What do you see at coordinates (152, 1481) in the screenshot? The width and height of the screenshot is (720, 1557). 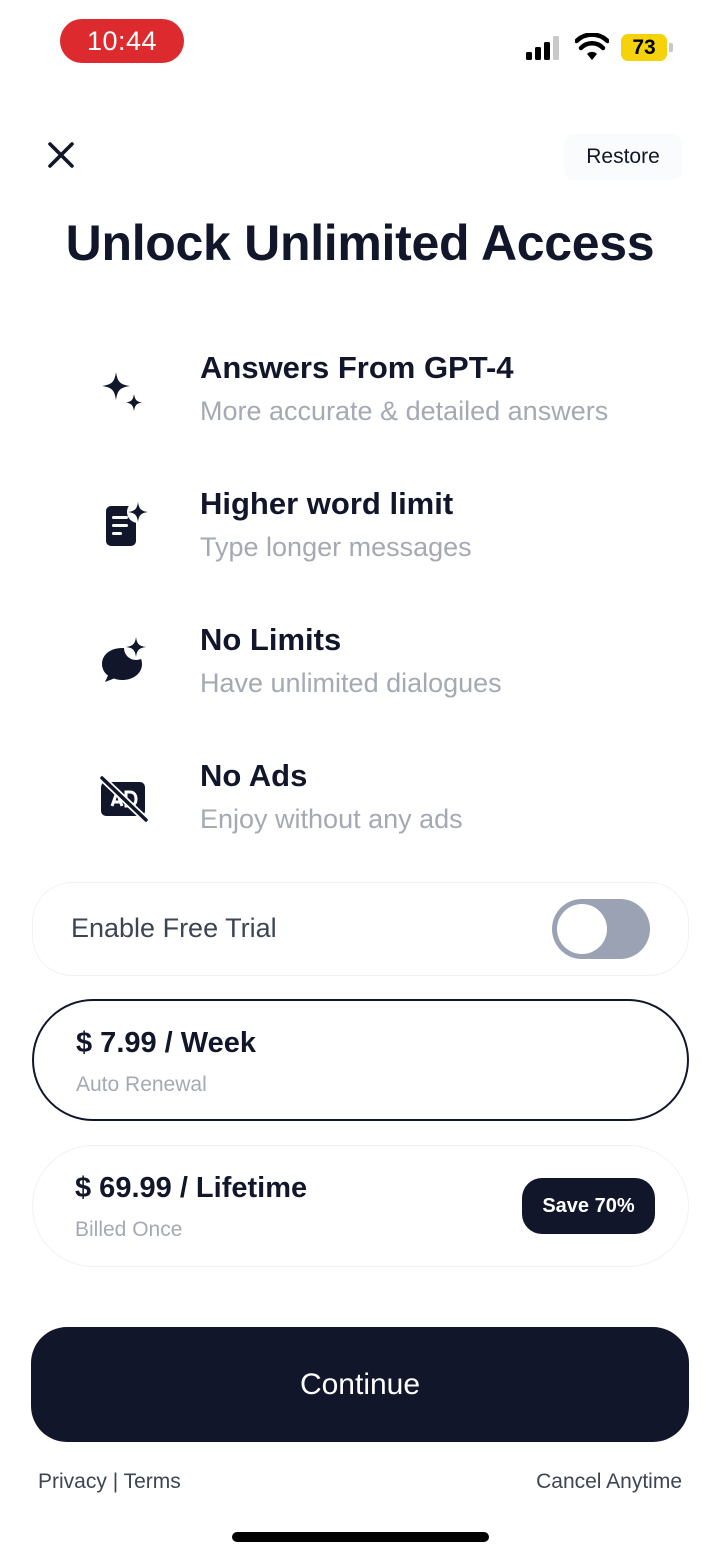 I see `terms-link: Terms` at bounding box center [152, 1481].